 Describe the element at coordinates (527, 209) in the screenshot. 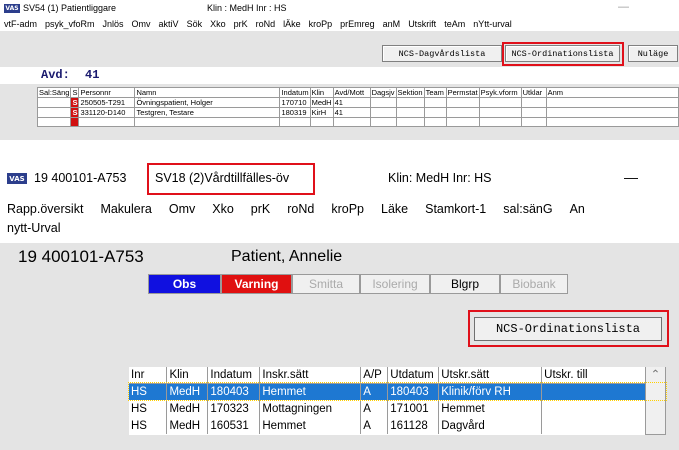

I see `menu-item-sal-sang: sal:sänG` at that location.